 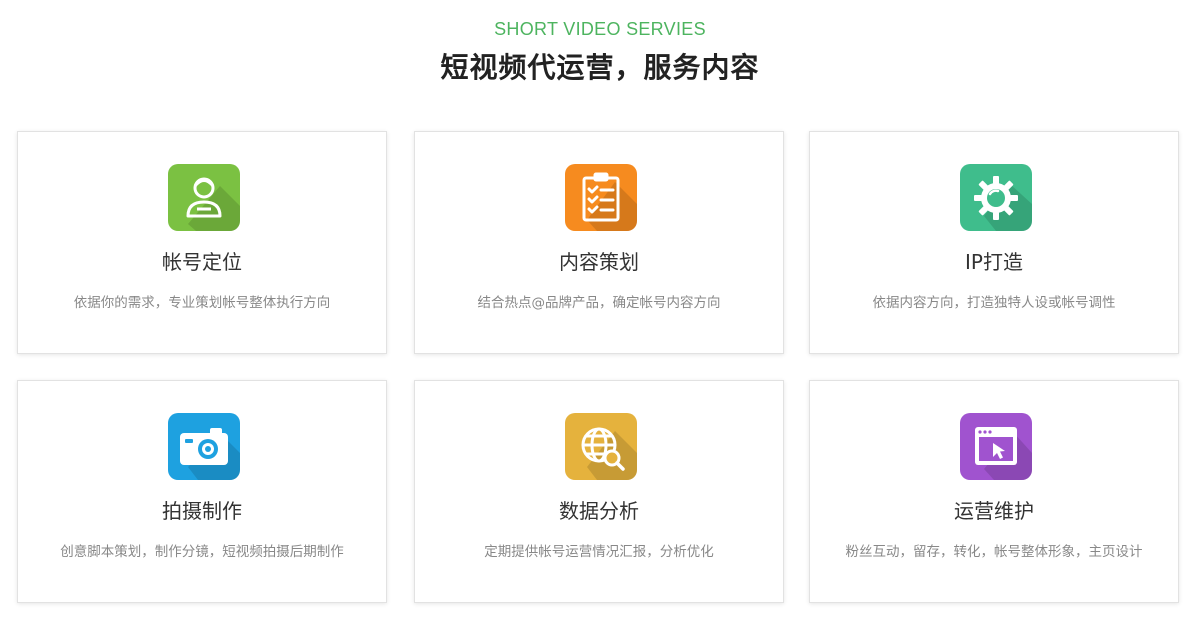 I want to click on service-card-operation-maintenance: 运营维护 粉丝互动，留存，转化，帐号整体形象，主页设计, so click(x=994, y=491).